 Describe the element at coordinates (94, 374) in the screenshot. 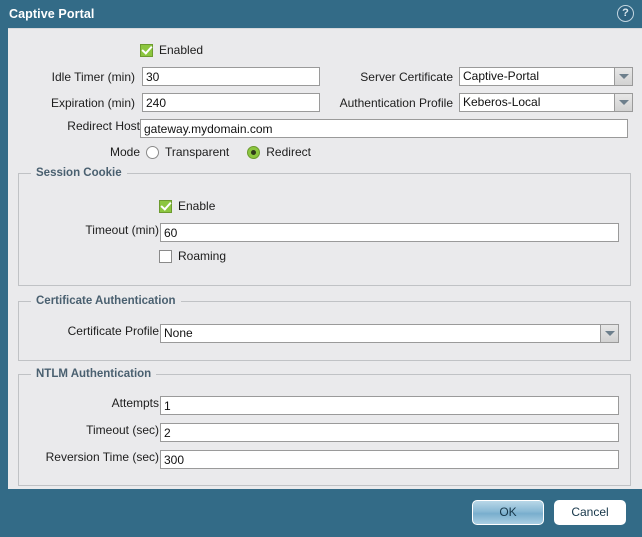

I see `ntlm-authentication-group-title: NTLM Authentication` at that location.